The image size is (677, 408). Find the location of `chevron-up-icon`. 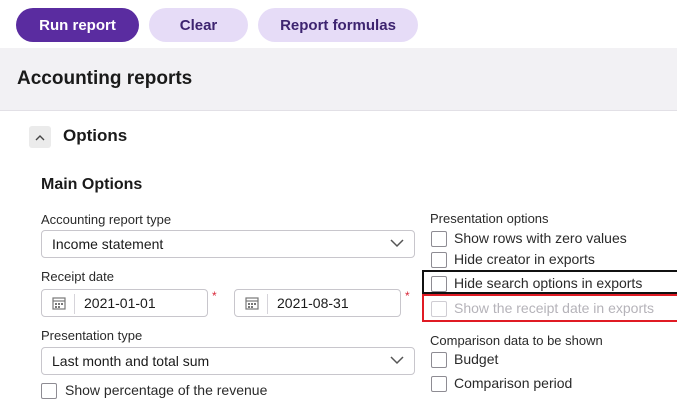

chevron-up-icon is located at coordinates (40, 137).